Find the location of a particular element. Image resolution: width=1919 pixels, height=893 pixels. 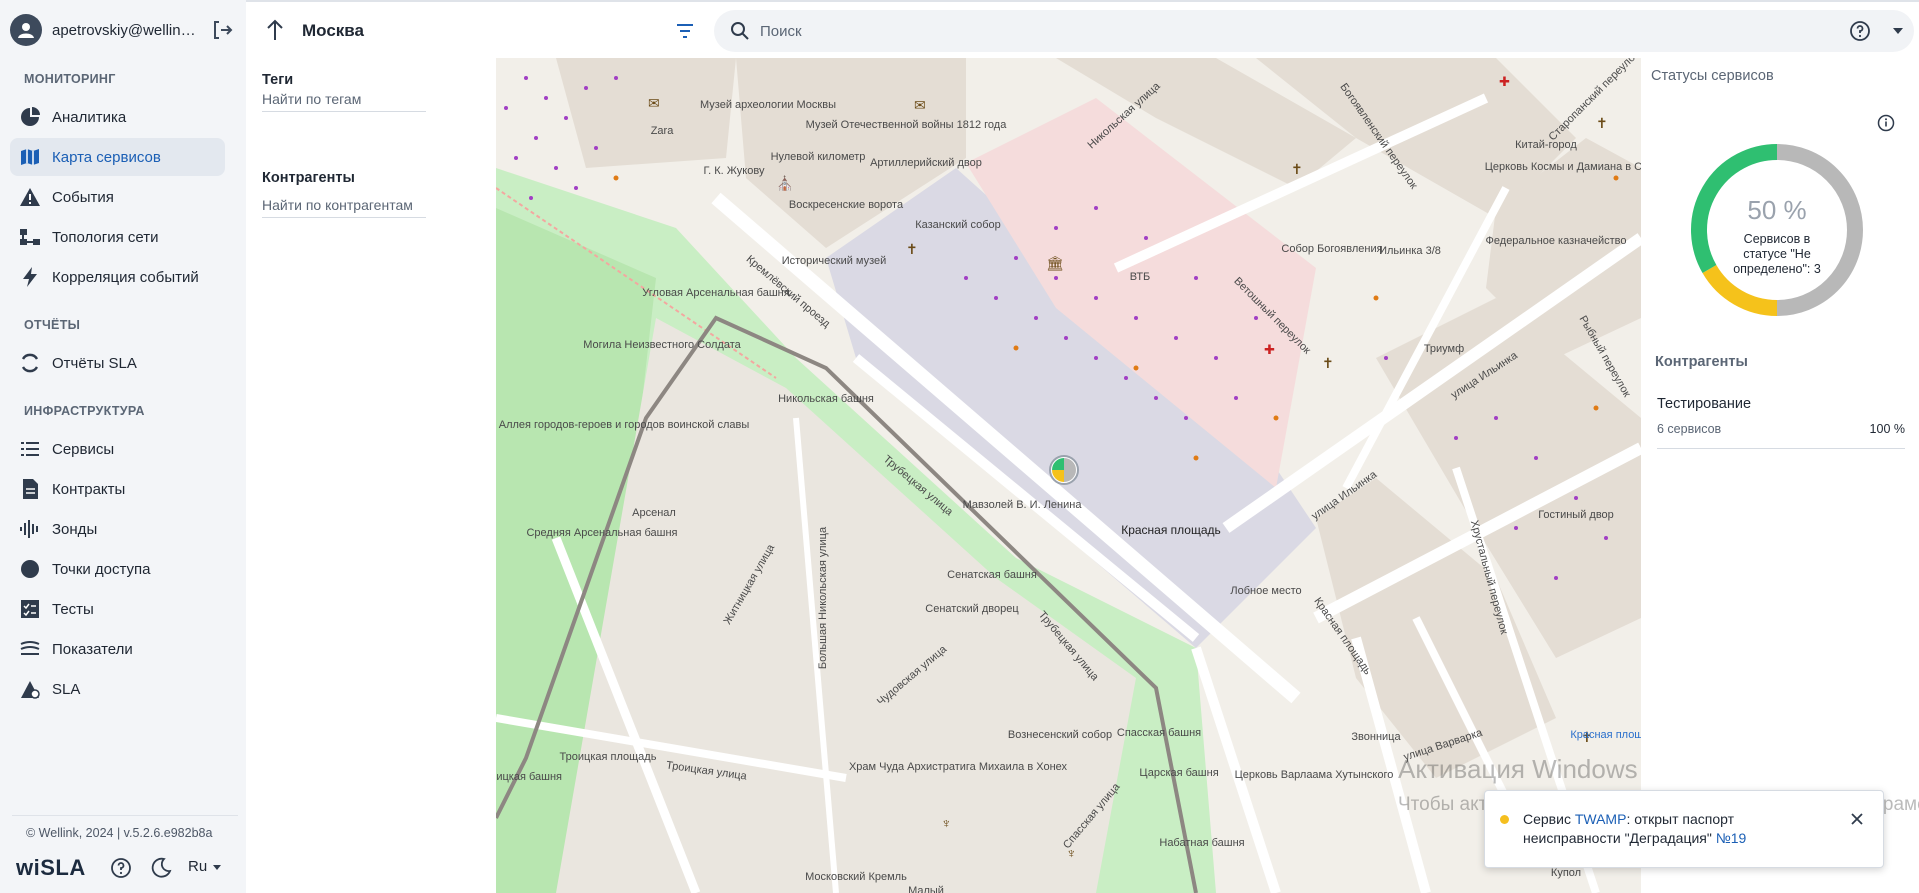

nav-access-points: Точки доступа is located at coordinates (117, 569).